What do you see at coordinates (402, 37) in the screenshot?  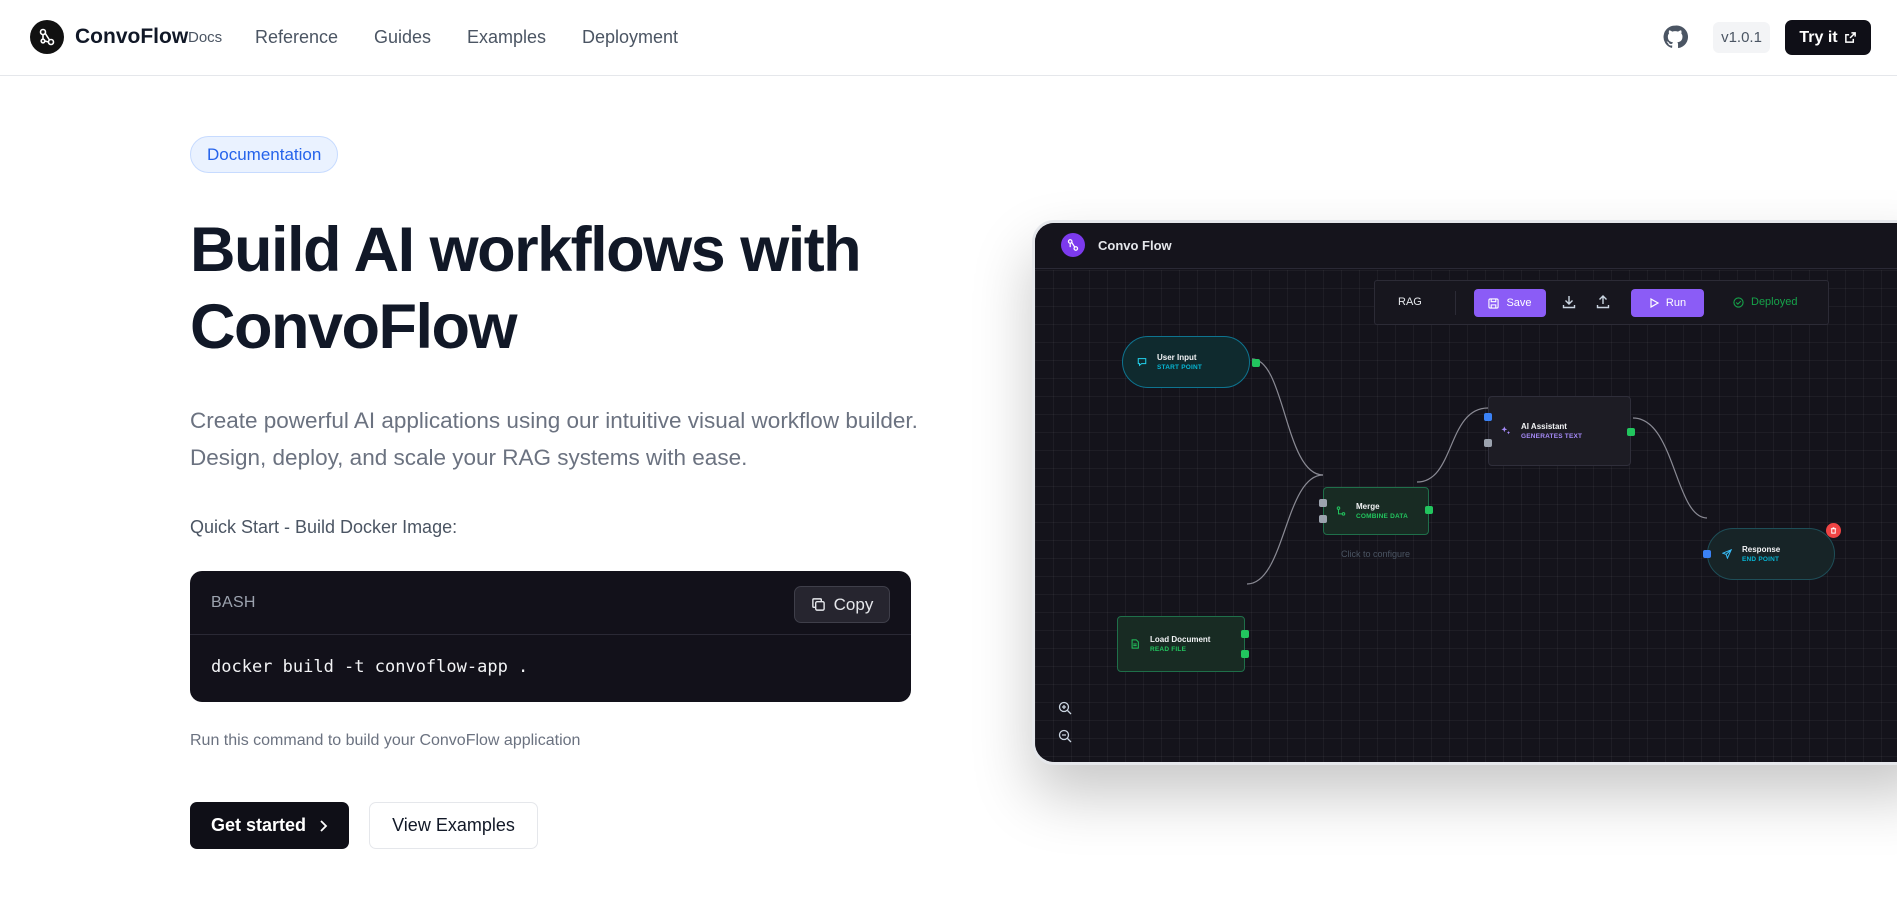 I see `nav-link-guides: Guides` at bounding box center [402, 37].